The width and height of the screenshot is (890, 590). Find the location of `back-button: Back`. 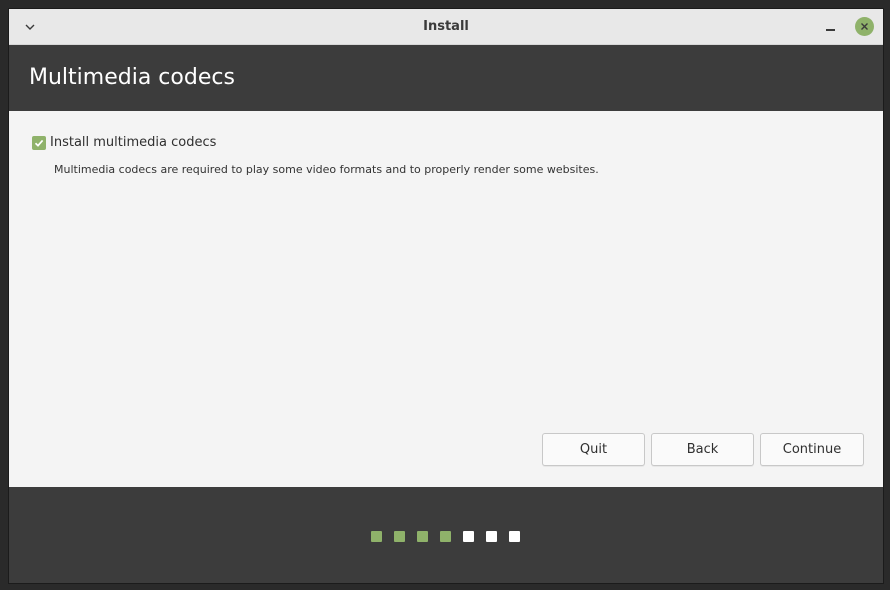

back-button: Back is located at coordinates (702, 449).